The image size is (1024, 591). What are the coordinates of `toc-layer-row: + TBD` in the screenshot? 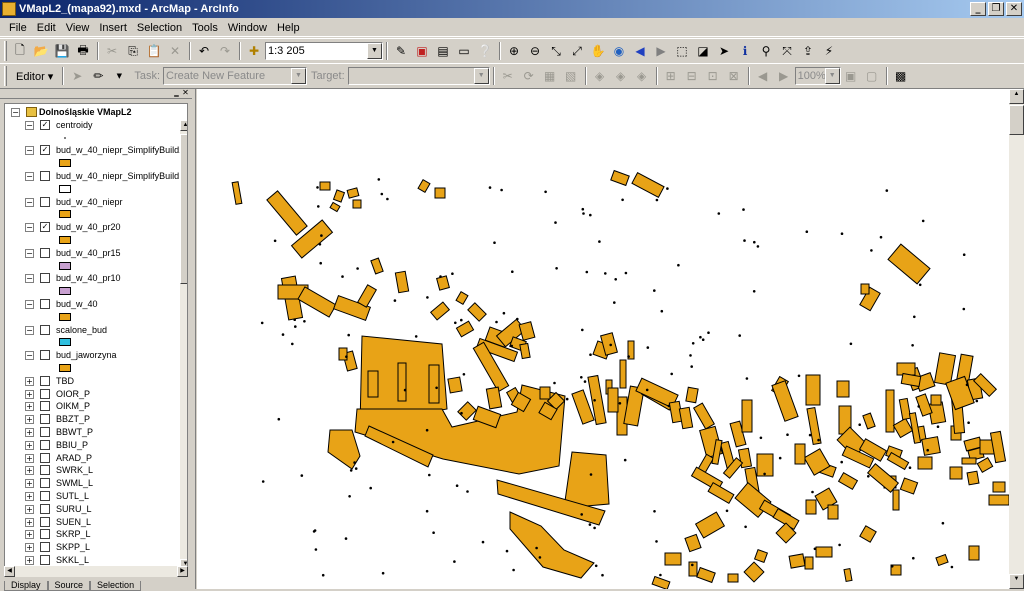 It's located at (93, 381).